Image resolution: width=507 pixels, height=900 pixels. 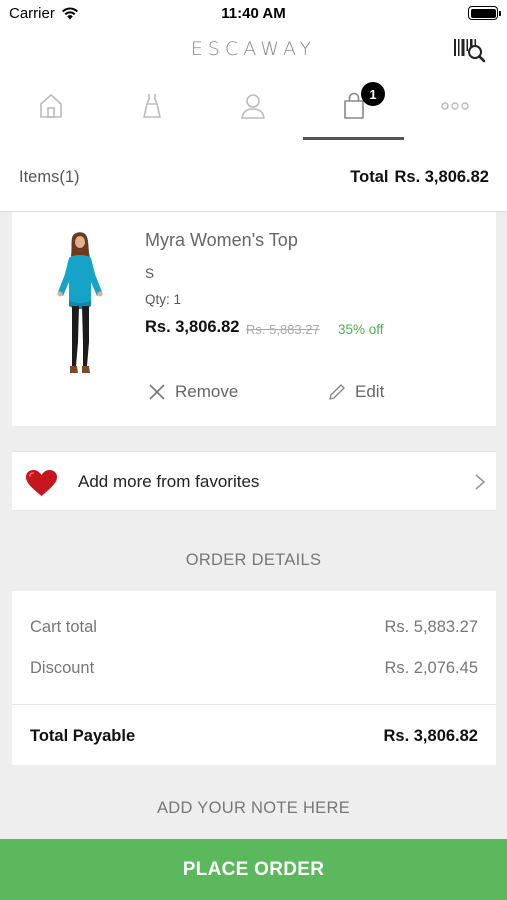 I want to click on items-count: Items(1), so click(x=49, y=177).